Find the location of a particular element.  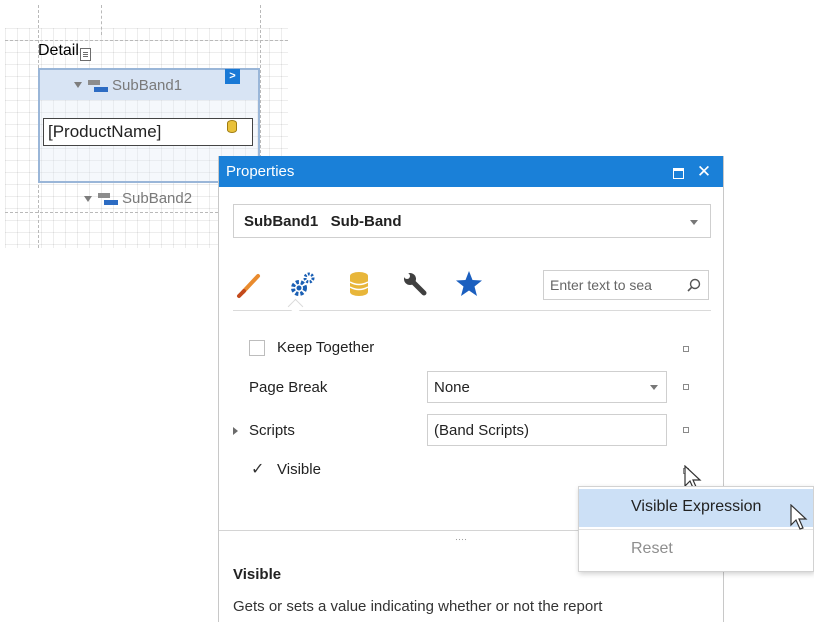

menu-item-reset: Reset is located at coordinates (696, 550).